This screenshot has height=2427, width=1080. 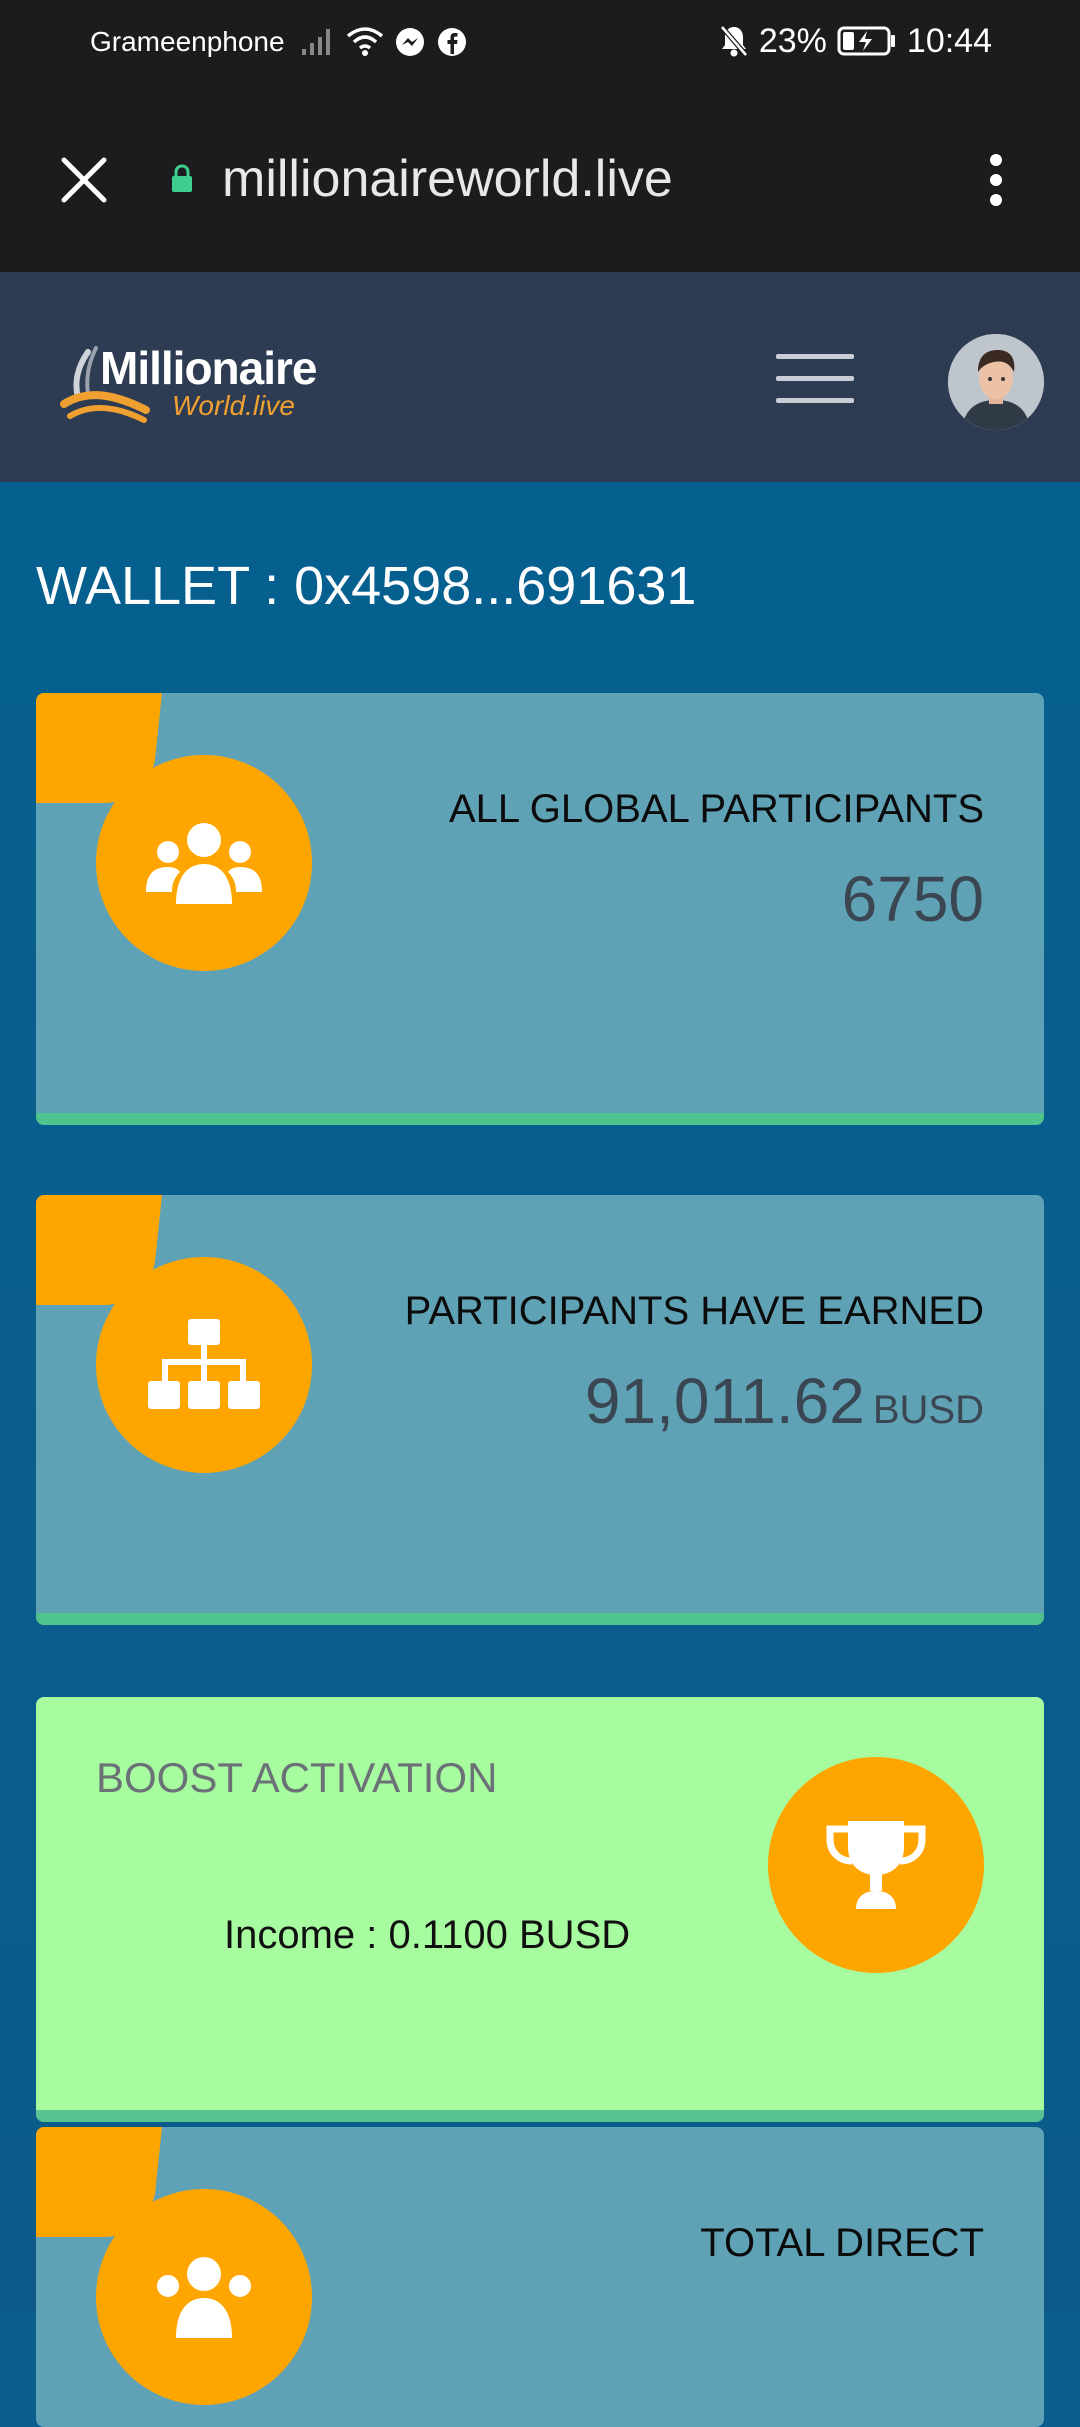 What do you see at coordinates (427, 1935) in the screenshot?
I see `boost-income: Income : 0.1100 BUSD` at bounding box center [427, 1935].